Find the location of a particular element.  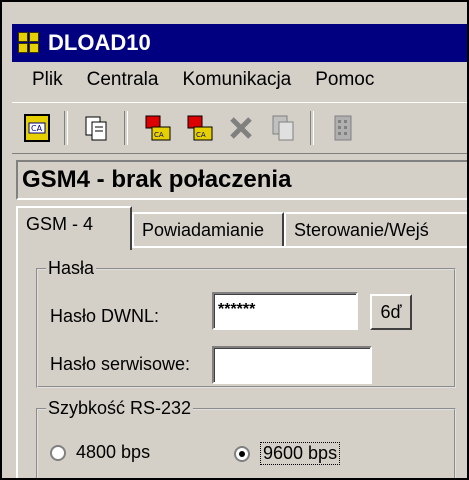

central-icon: CA is located at coordinates (37, 128).